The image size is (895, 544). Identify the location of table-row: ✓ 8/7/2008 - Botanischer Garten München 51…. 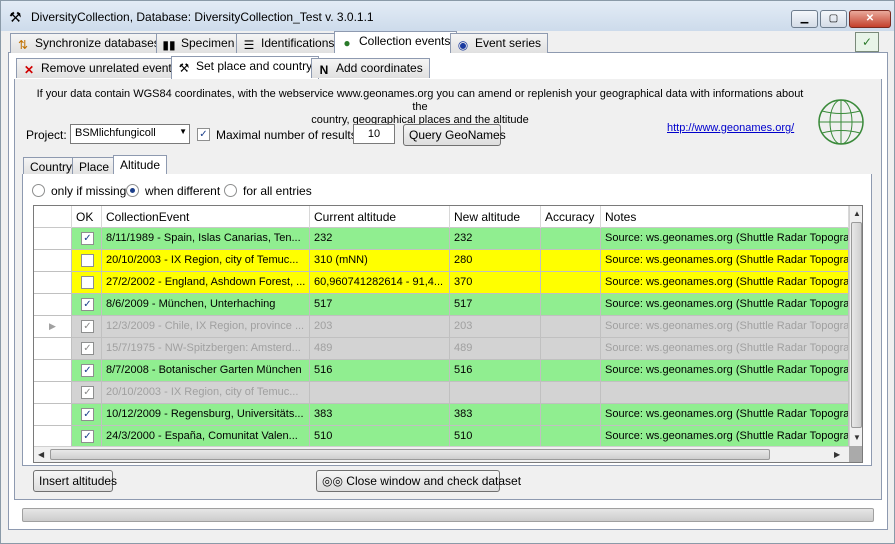
(441, 371).